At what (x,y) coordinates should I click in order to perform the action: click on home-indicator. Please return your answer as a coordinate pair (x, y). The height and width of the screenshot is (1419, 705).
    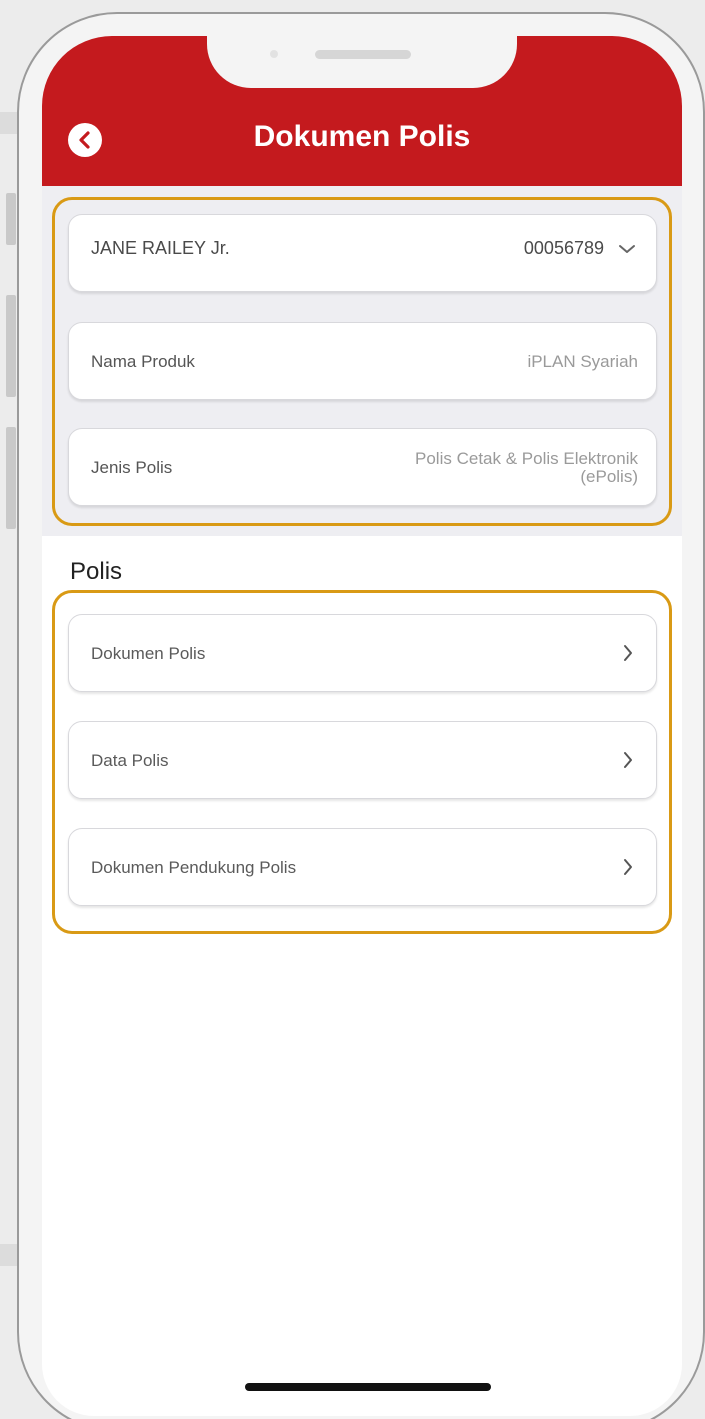
    Looking at the image, I should click on (368, 1387).